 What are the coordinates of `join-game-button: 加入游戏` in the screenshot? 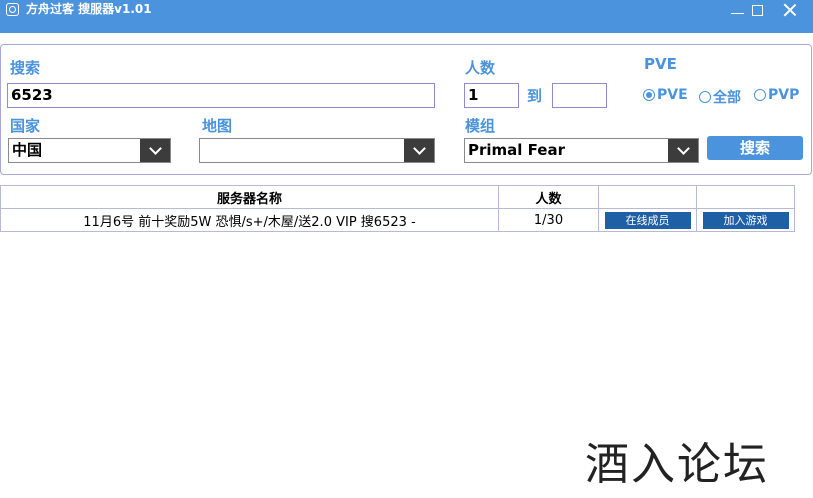 It's located at (745, 220).